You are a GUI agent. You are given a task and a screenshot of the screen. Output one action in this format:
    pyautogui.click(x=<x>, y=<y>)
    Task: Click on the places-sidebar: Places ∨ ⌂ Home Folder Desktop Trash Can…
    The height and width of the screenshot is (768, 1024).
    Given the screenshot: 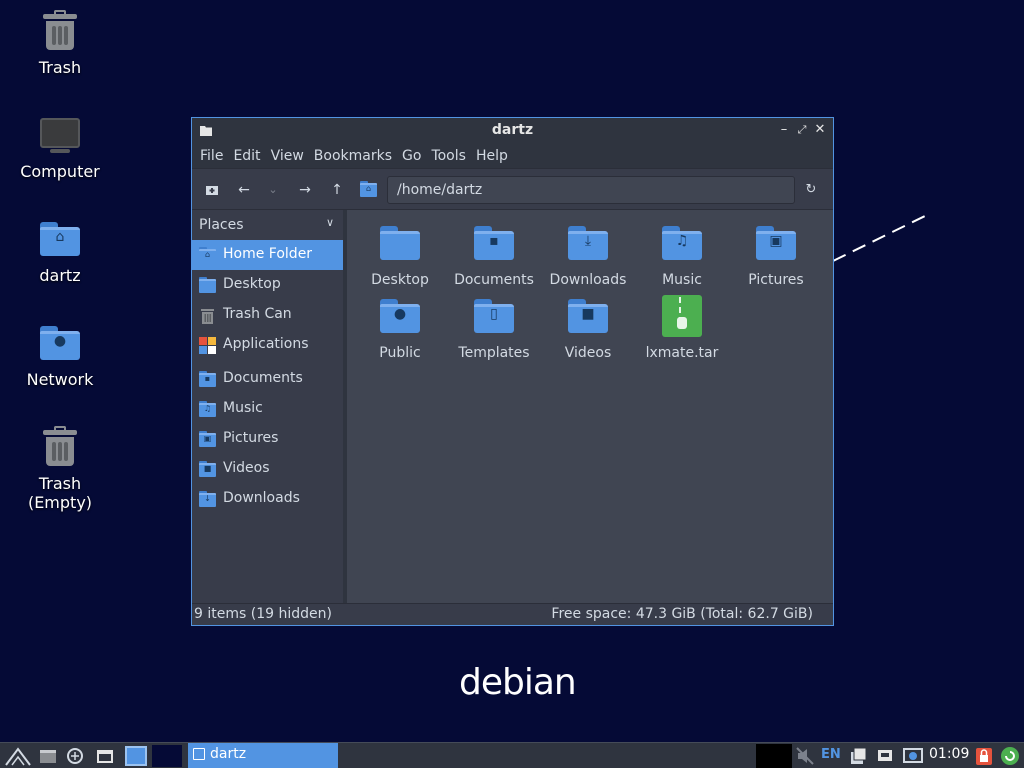 What is the action you would take?
    pyautogui.click(x=267, y=407)
    